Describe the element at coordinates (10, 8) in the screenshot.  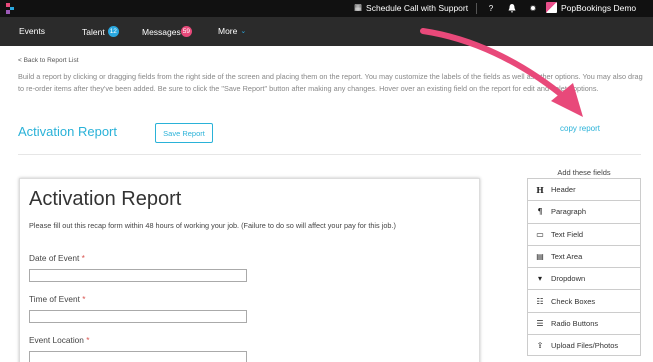
I see `logo-icon` at that location.